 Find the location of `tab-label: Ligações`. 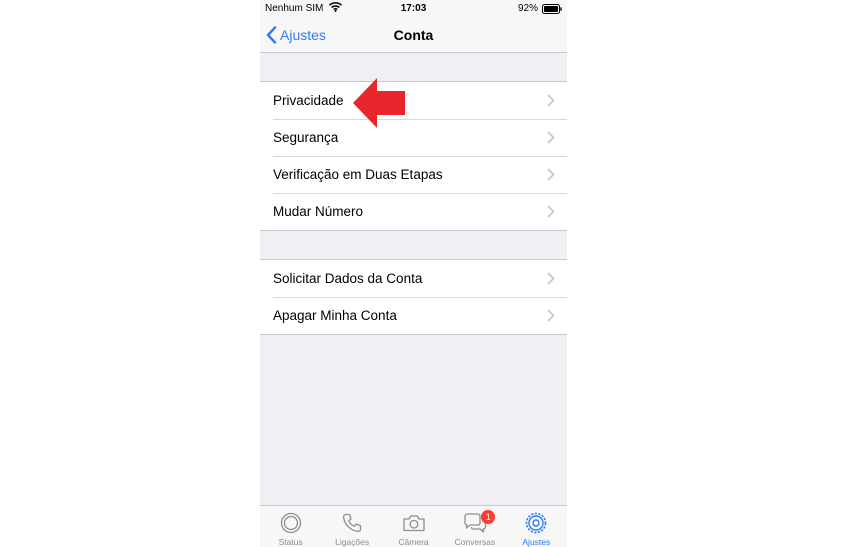

tab-label: Ligações is located at coordinates (352, 542).